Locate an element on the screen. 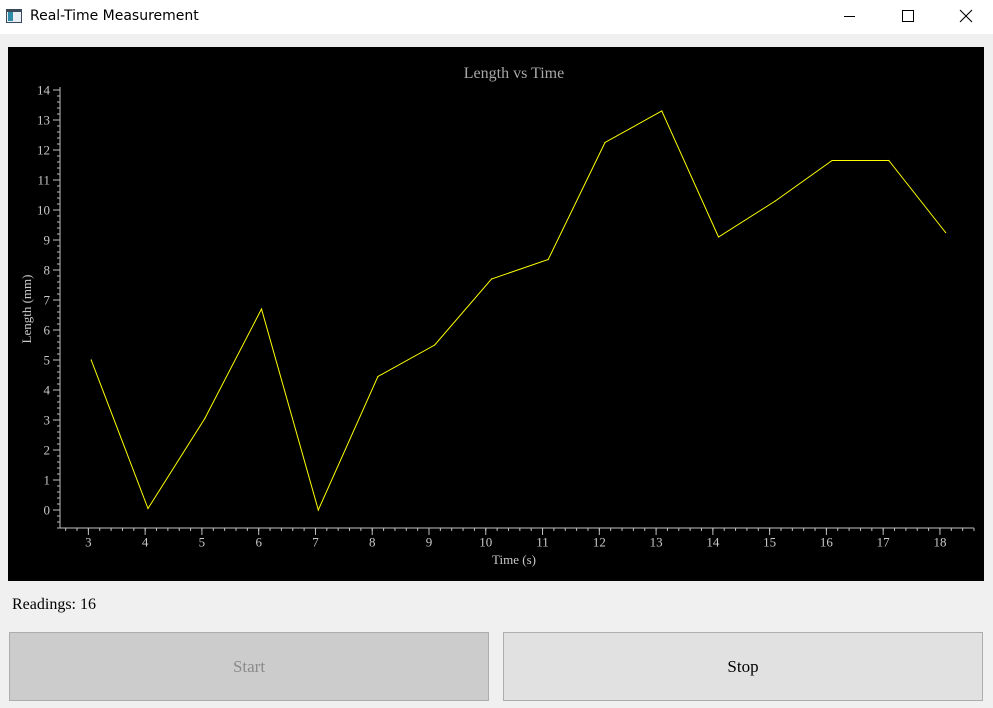  y-tick-label: 3 is located at coordinates (47, 420).